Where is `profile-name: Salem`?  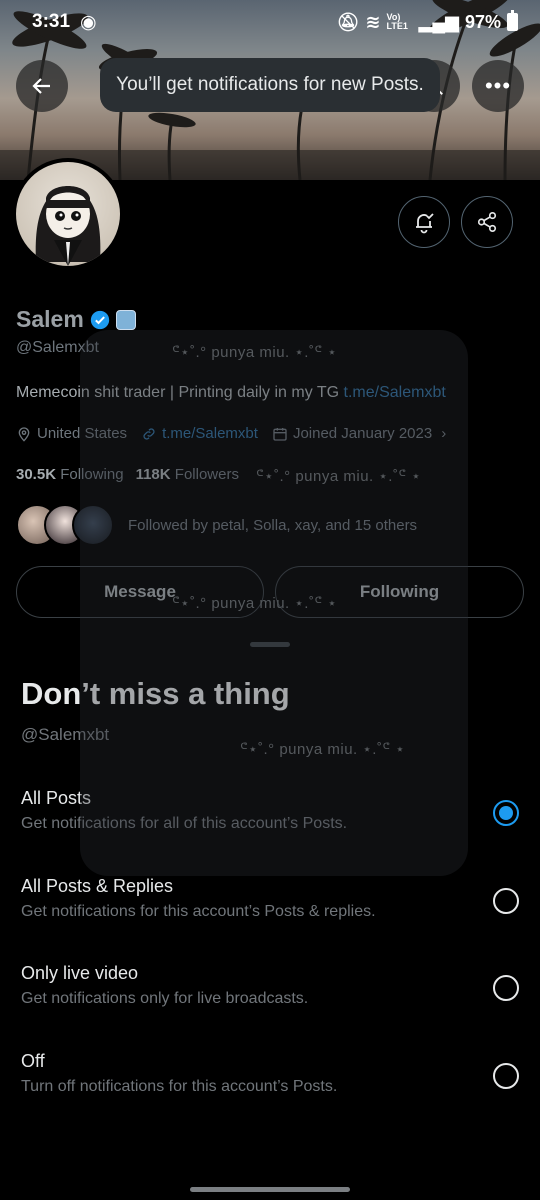
profile-name: Salem is located at coordinates (50, 319).